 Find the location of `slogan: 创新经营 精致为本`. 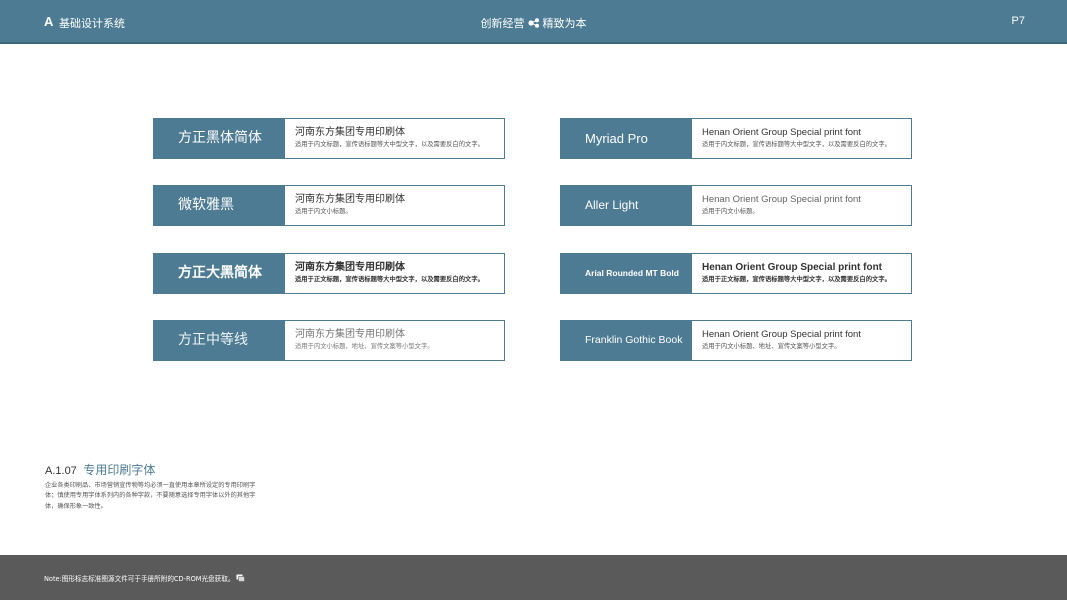

slogan: 创新经营 精致为本 is located at coordinates (533, 23).